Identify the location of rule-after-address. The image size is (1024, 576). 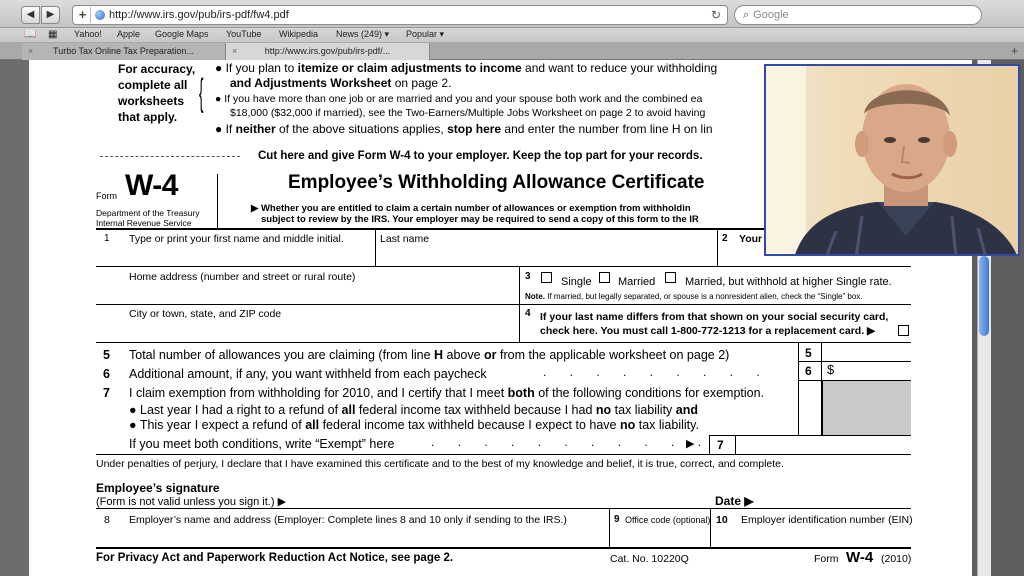
(503, 304).